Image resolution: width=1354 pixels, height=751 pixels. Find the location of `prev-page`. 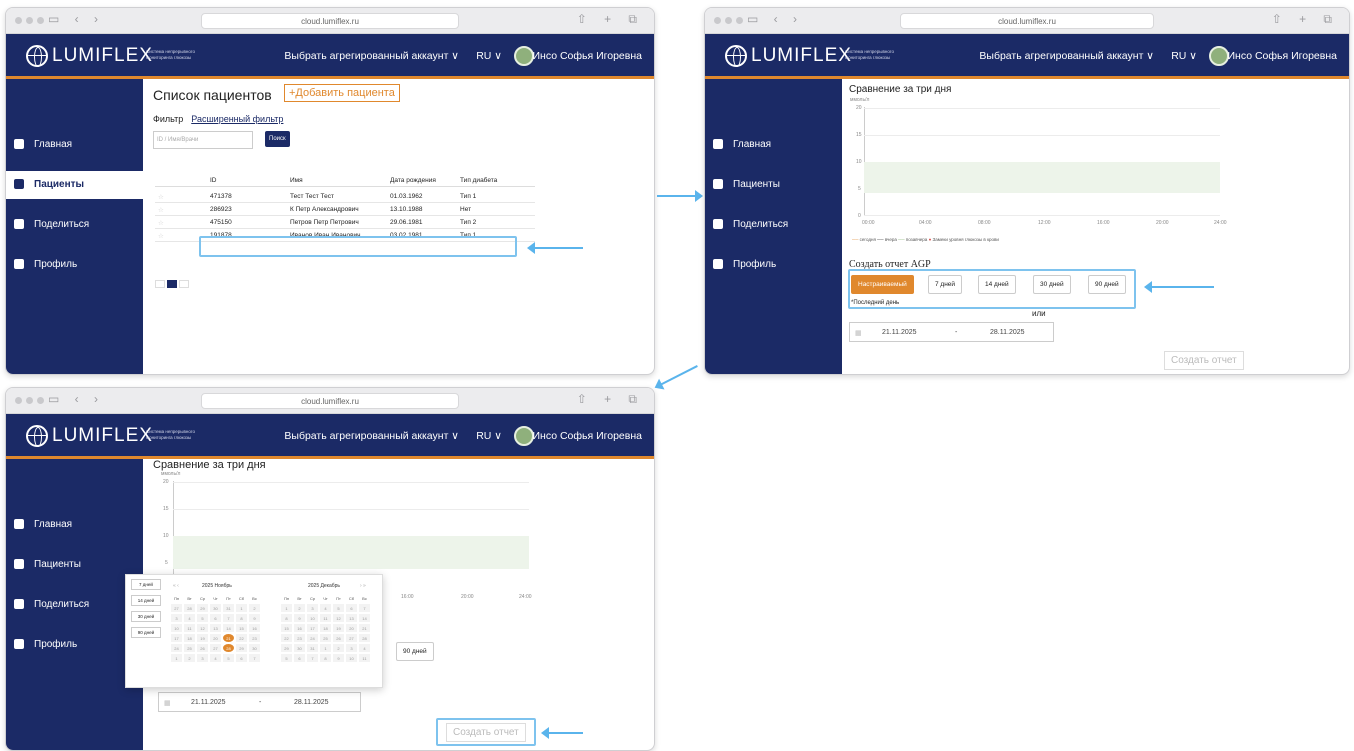

prev-page is located at coordinates (160, 284).